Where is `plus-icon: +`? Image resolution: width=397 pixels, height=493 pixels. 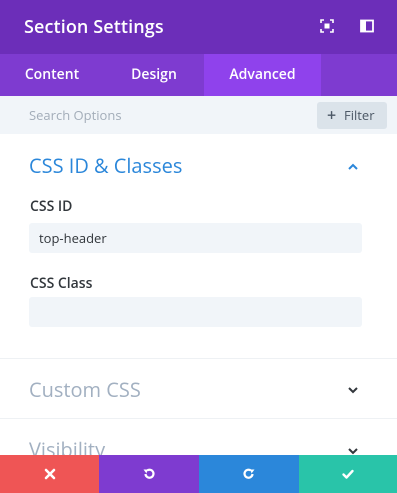
plus-icon: + is located at coordinates (332, 115).